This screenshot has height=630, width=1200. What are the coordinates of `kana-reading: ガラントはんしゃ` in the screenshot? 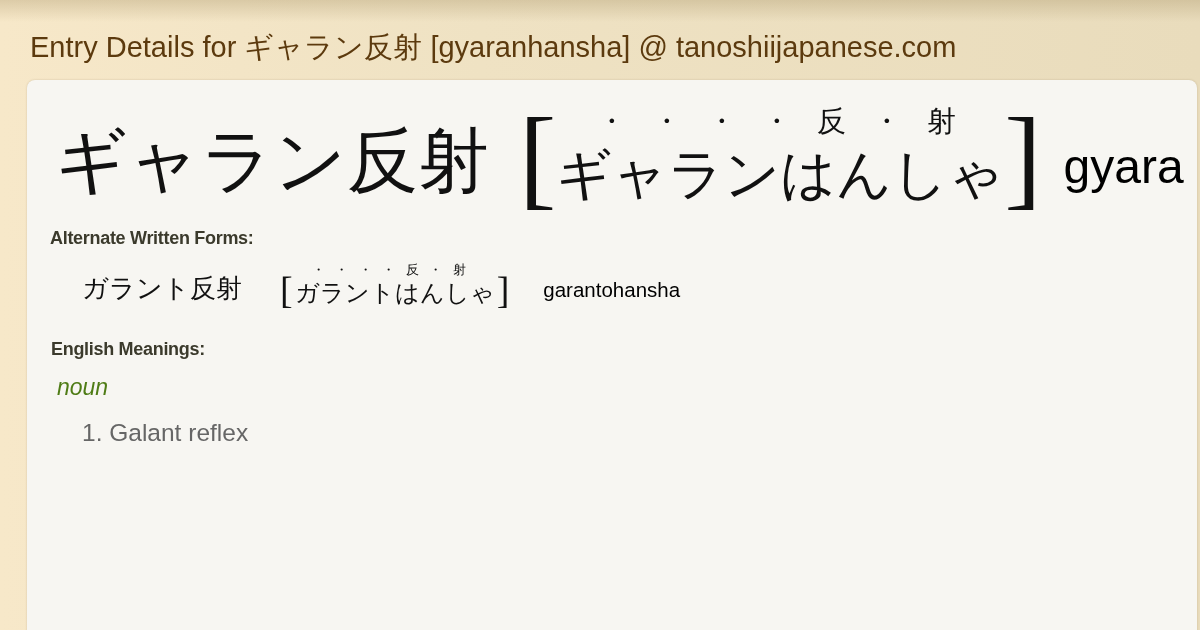 It's located at (394, 293).